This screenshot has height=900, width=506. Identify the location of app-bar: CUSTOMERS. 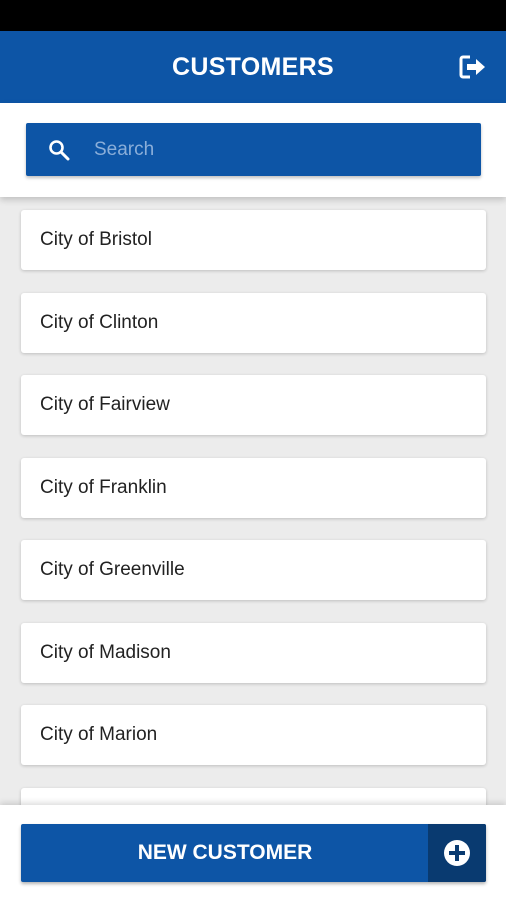
(253, 67).